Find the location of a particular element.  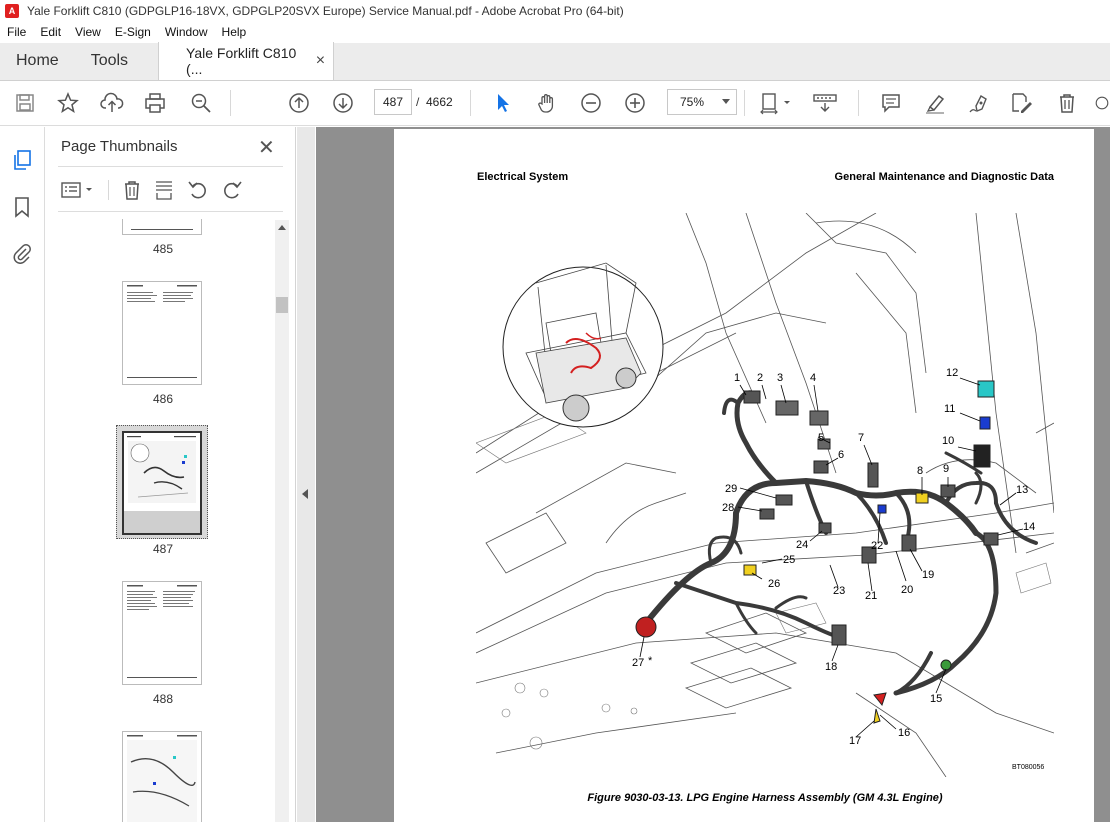

tab-document: Yale Forklift C810 (... × is located at coordinates (246, 61).